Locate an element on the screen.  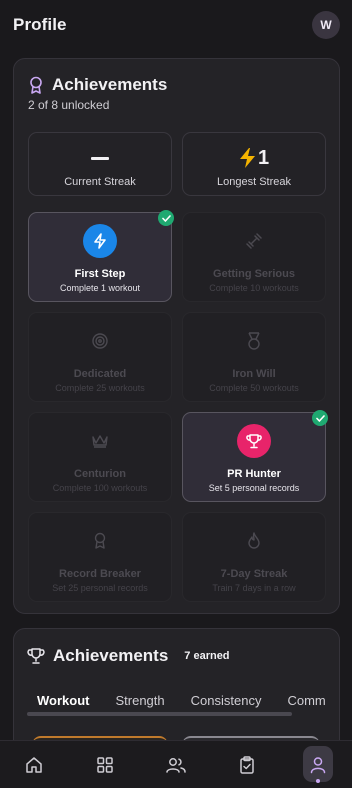
nav-plans is located at coordinates (247, 764).